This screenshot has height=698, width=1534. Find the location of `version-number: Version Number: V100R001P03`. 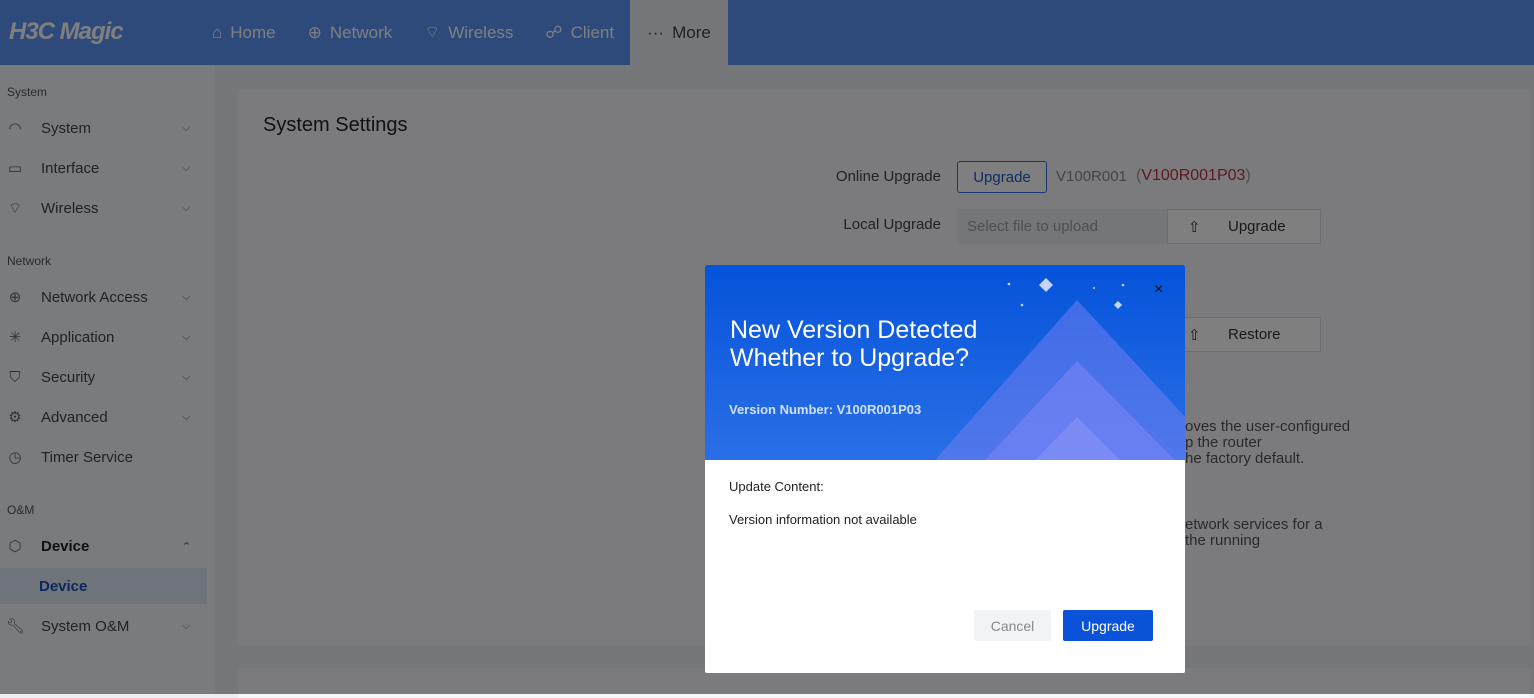

version-number: Version Number: V100R001P03 is located at coordinates (825, 409).